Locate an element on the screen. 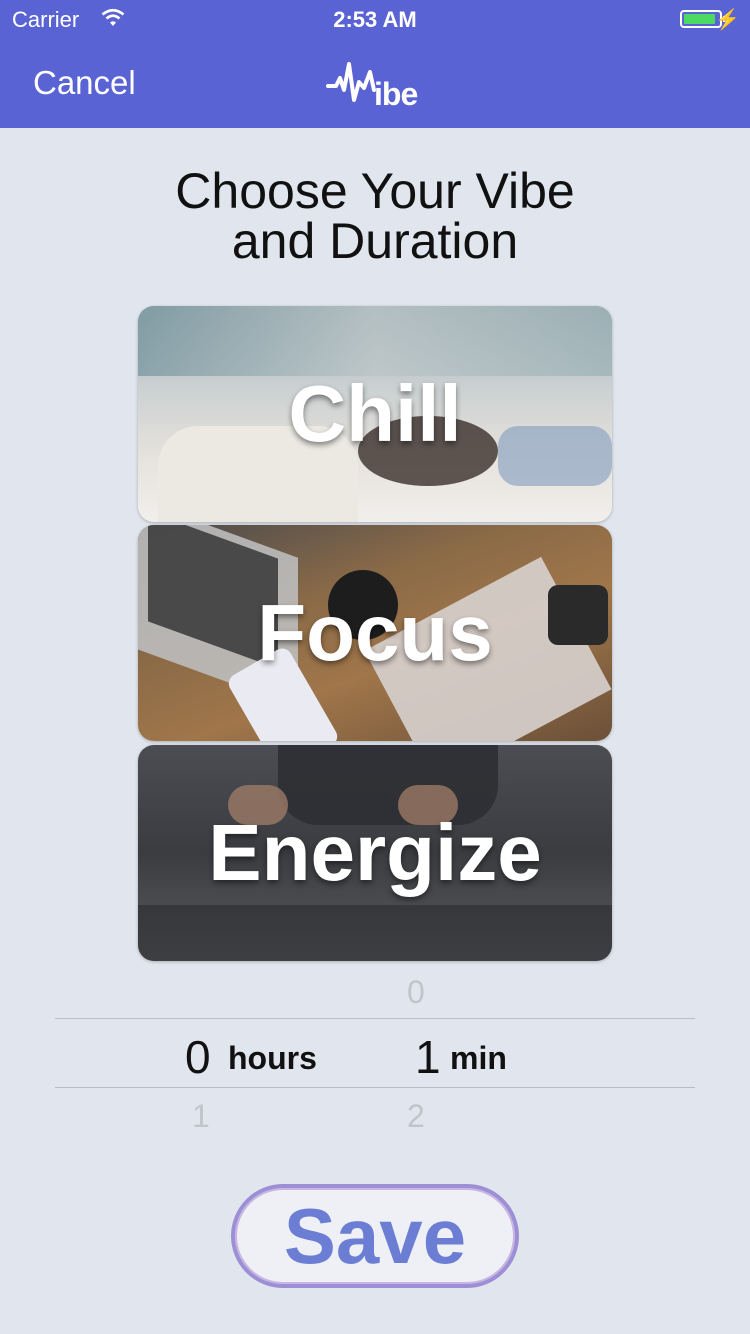 The image size is (750, 1334). clock-time: 2:53 AM is located at coordinates (375, 19).